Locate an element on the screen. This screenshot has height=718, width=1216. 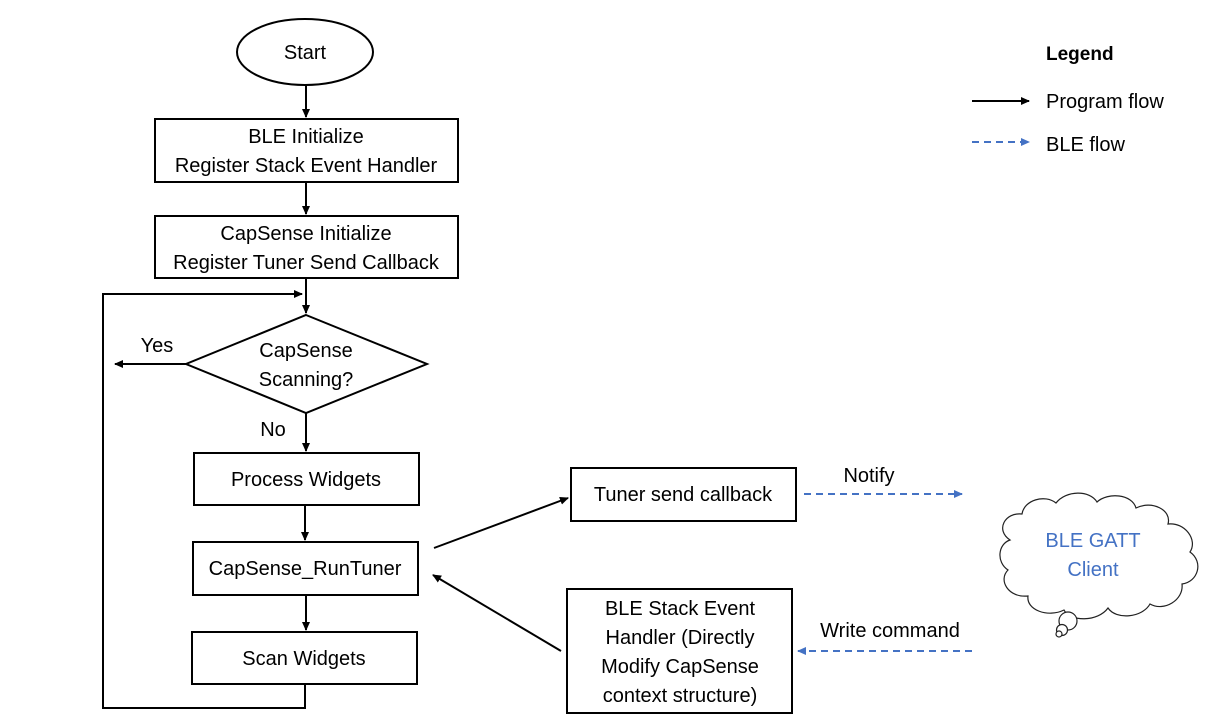
decision-line-2: Scanning? is located at coordinates (306, 380).